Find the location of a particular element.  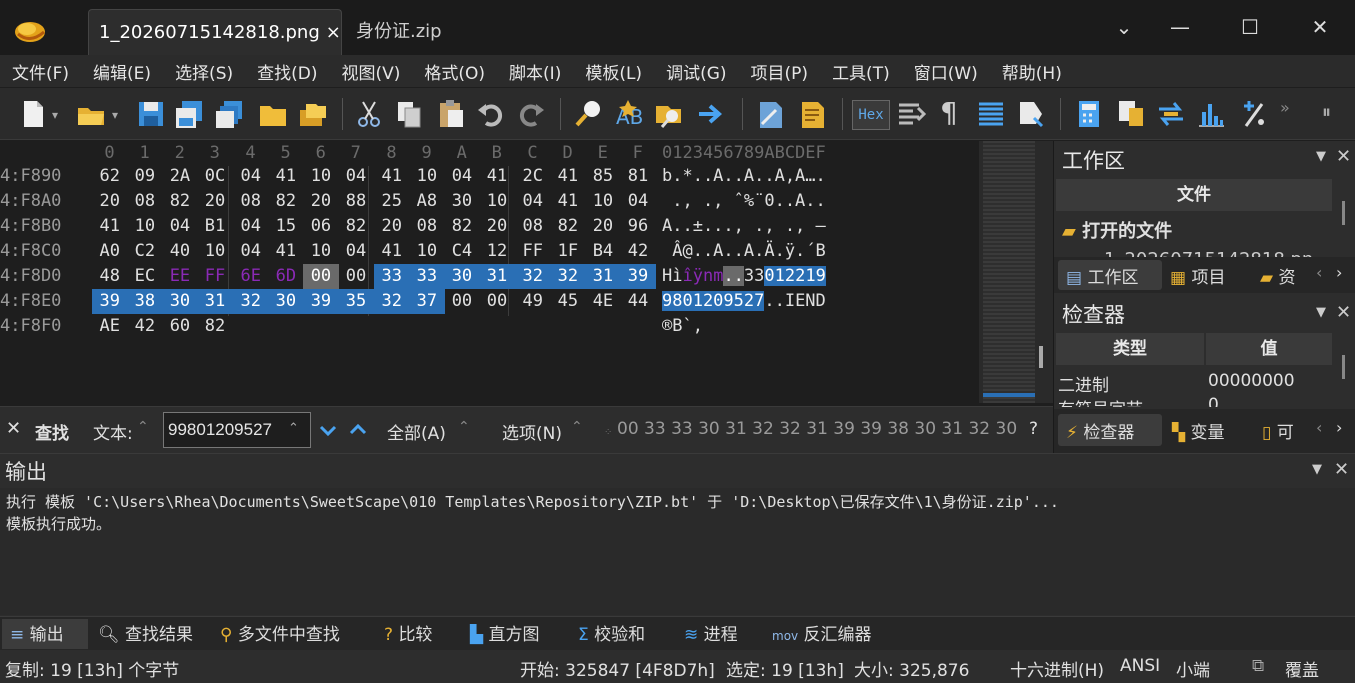

hex-byte: 42 is located at coordinates (145, 326).